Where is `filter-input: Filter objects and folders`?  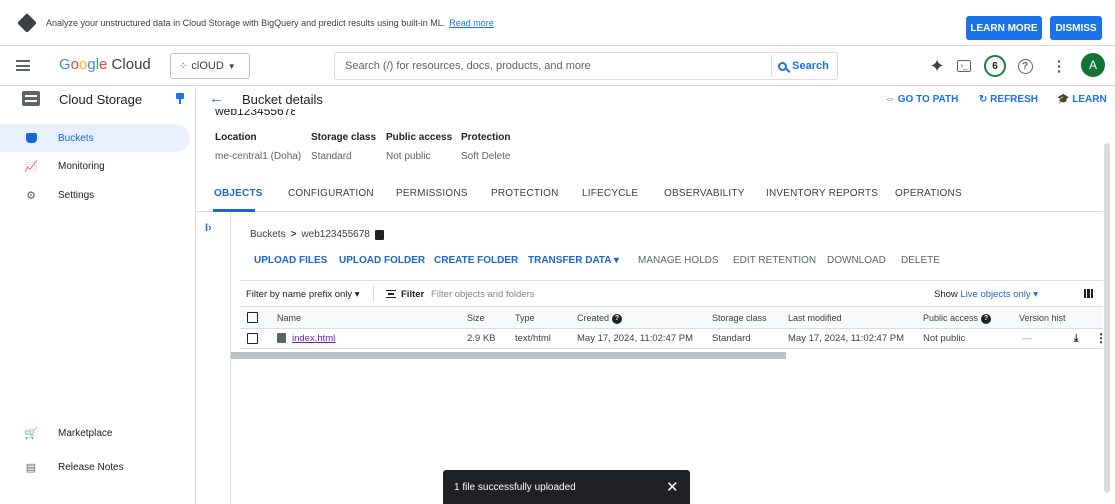
filter-input: Filter objects and folders is located at coordinates (483, 294).